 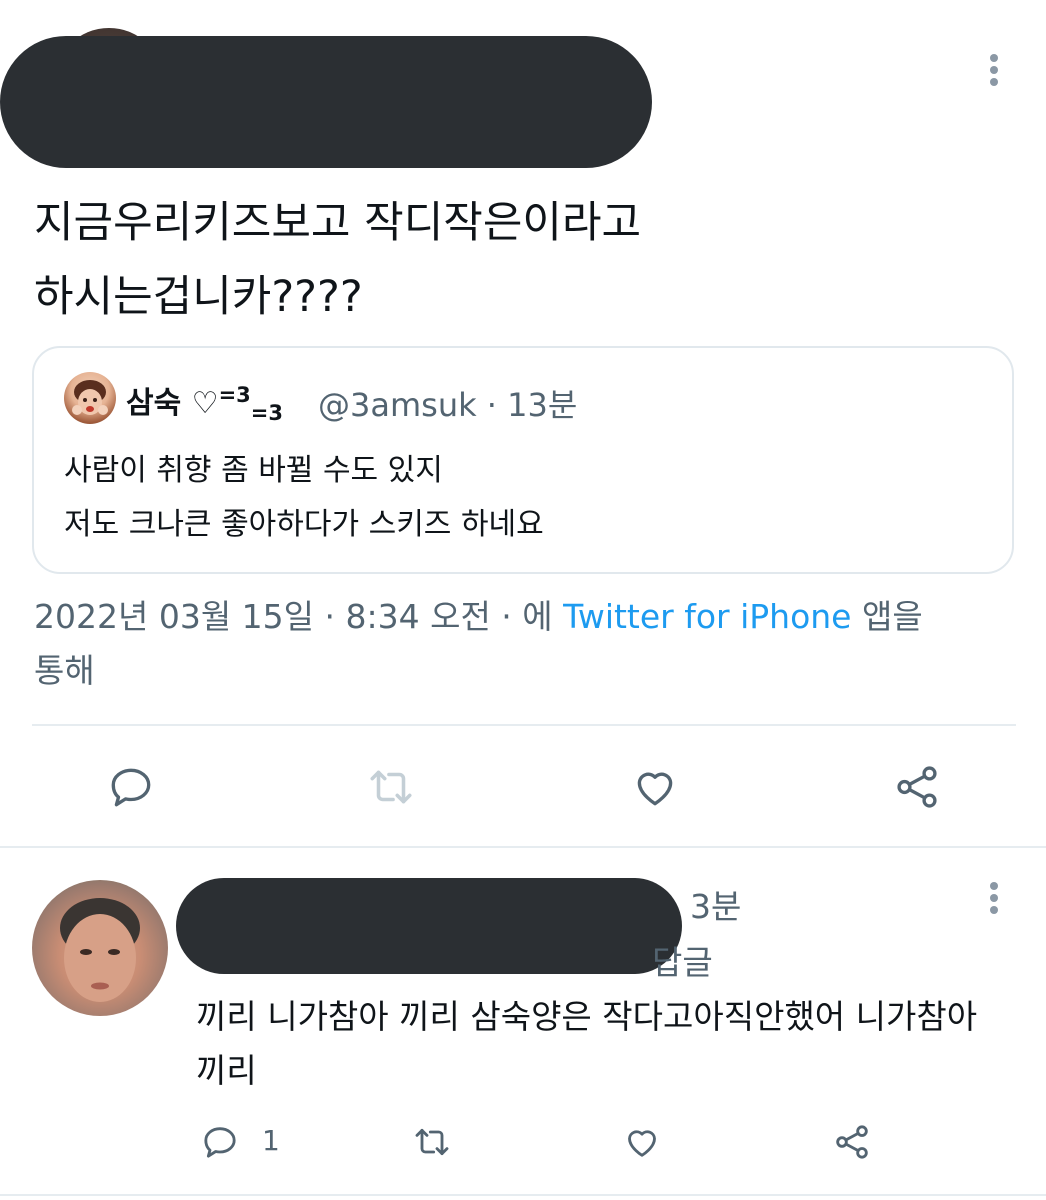 I want to click on redacted-reply-author-info, so click(x=429, y=926).